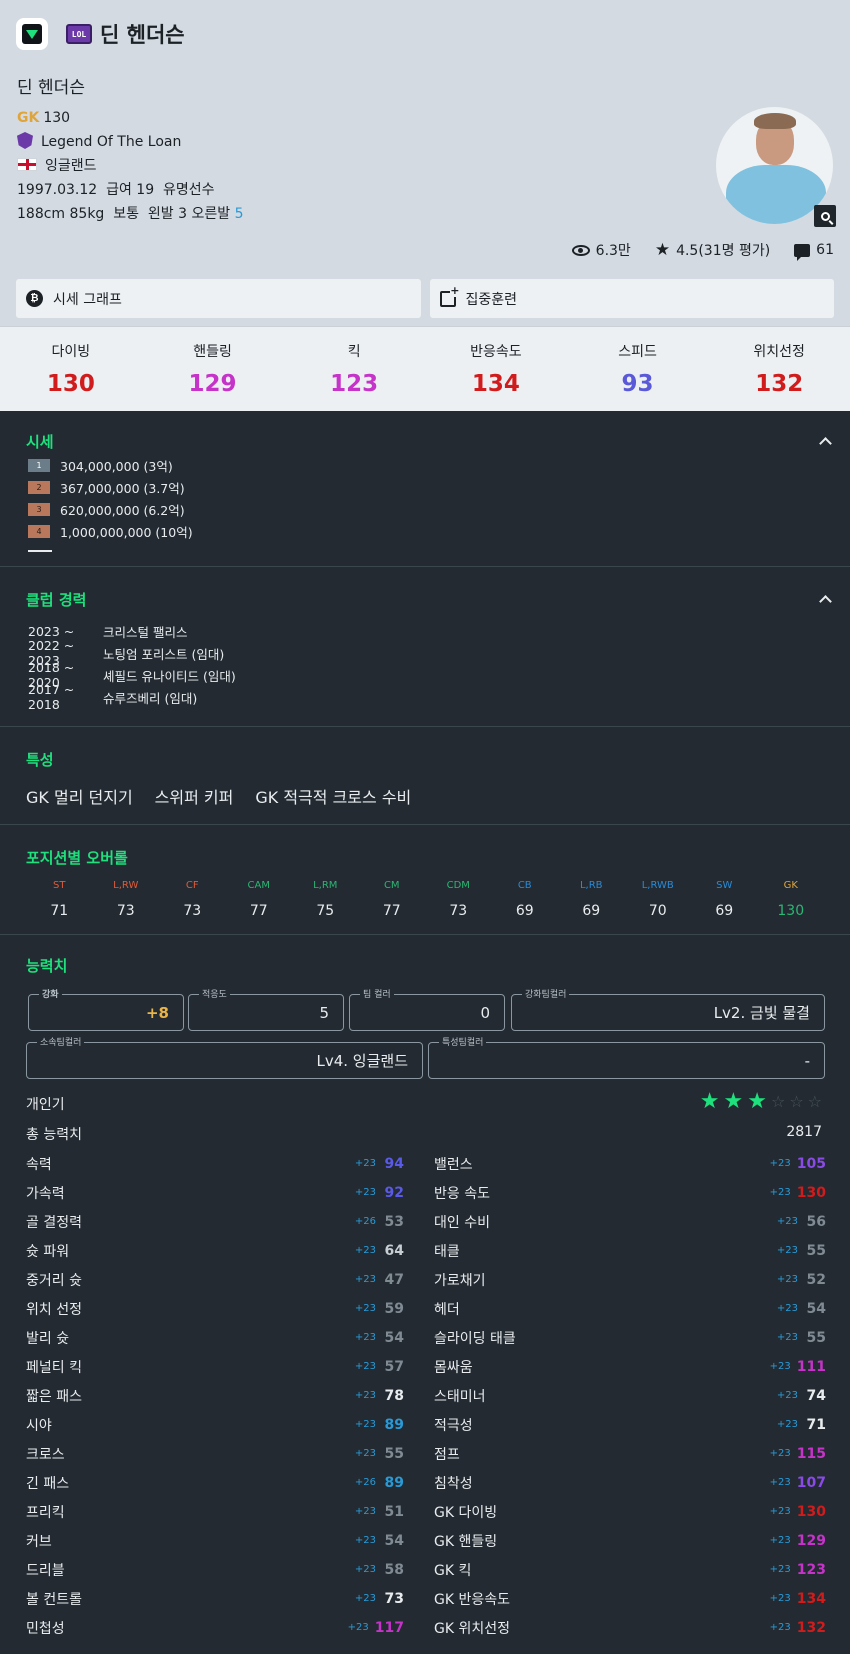  Describe the element at coordinates (54, 1599) in the screenshot. I see `attribute-name: 볼 컨트롤` at that location.